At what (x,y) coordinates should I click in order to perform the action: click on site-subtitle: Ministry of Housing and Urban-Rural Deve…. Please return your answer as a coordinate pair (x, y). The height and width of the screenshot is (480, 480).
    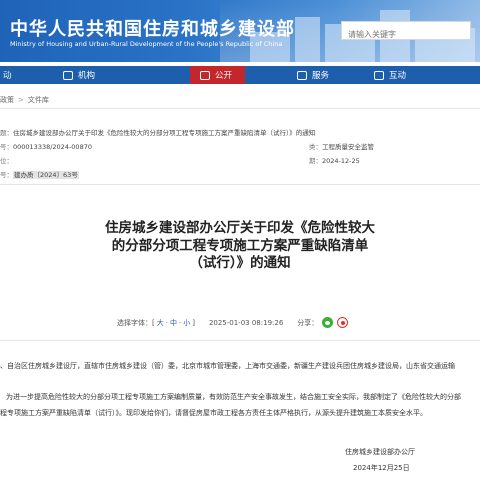
    Looking at the image, I should click on (146, 44).